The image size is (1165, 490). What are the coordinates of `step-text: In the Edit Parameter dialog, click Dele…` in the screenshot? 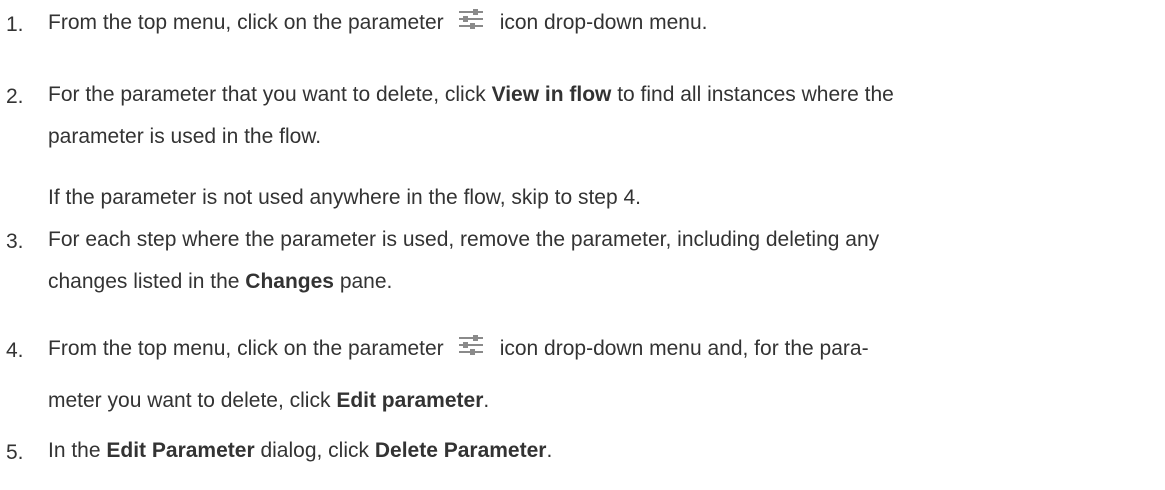 It's located at (300, 450).